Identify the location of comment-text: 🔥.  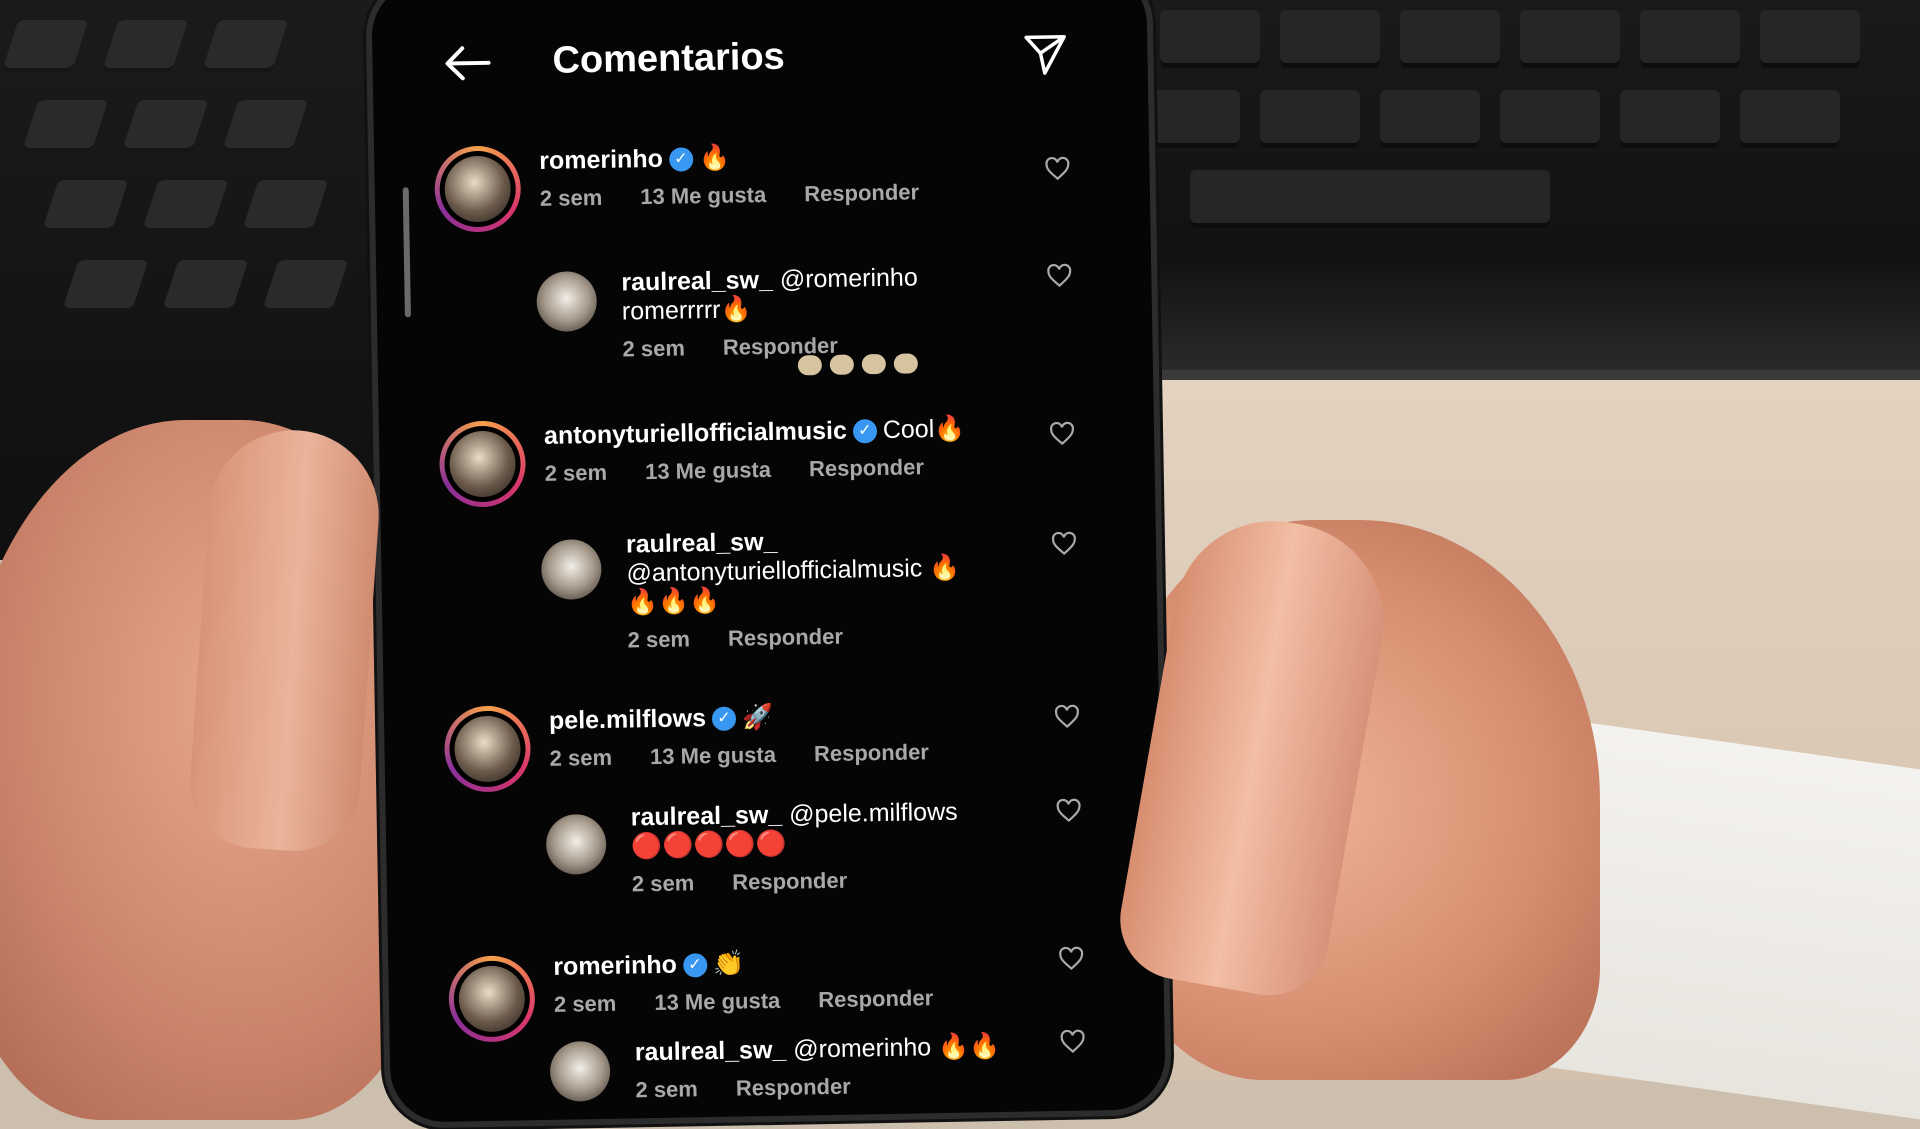
(714, 158).